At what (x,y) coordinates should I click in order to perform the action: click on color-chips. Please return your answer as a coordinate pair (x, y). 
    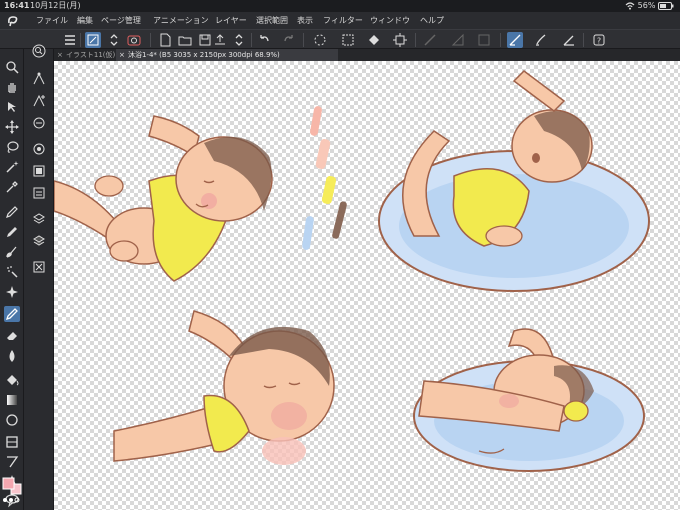
    Looking at the image, I should click on (12, 491).